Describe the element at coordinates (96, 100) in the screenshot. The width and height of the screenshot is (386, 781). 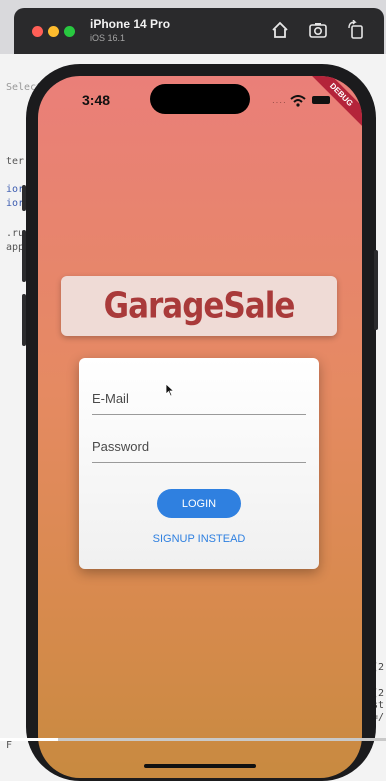
I see `status-time: 3:48` at that location.